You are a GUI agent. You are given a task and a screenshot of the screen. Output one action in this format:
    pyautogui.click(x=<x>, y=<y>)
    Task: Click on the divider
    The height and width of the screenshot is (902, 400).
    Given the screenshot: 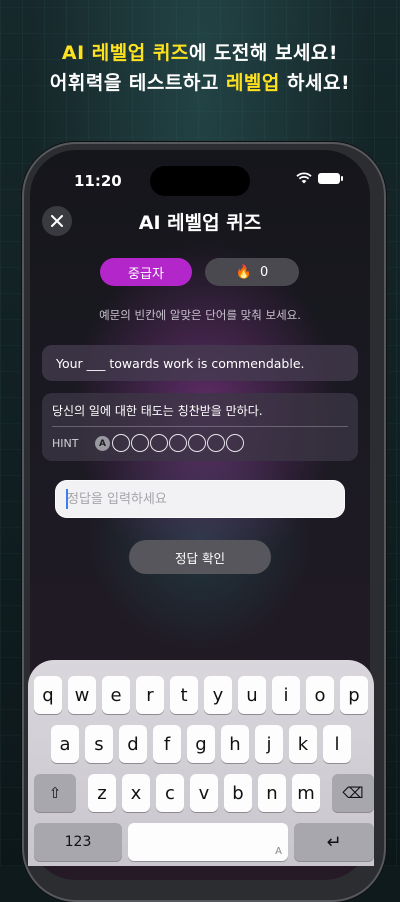 What is the action you would take?
    pyautogui.click(x=200, y=426)
    